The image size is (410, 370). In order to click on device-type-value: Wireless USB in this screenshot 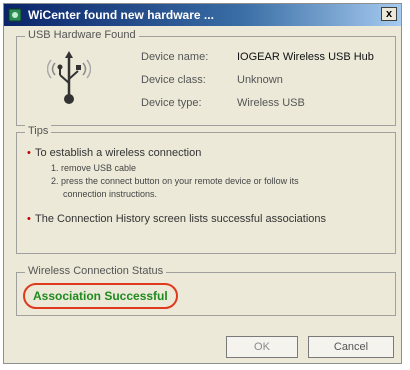, I will do `click(271, 103)`.